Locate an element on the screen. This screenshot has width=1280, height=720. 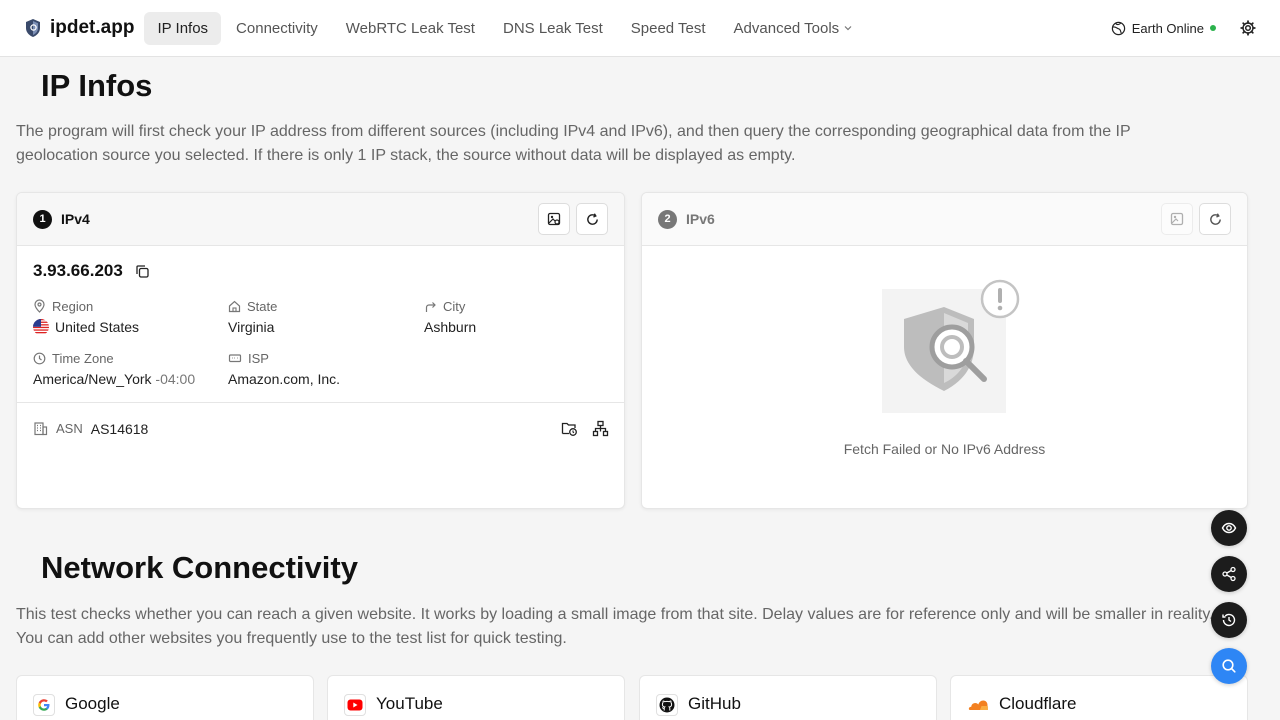
home-icon is located at coordinates (234, 306).